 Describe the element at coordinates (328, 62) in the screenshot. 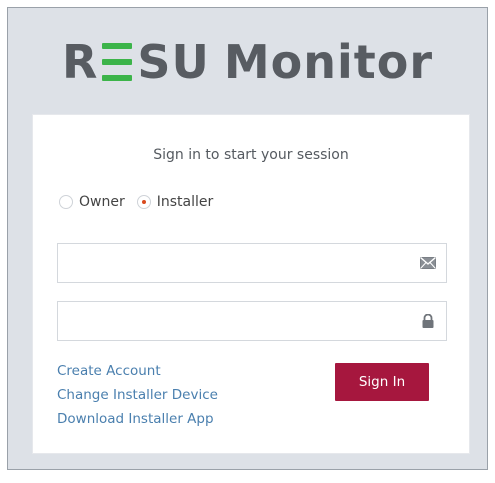

I see `logo-word-monitor: Monitor` at that location.